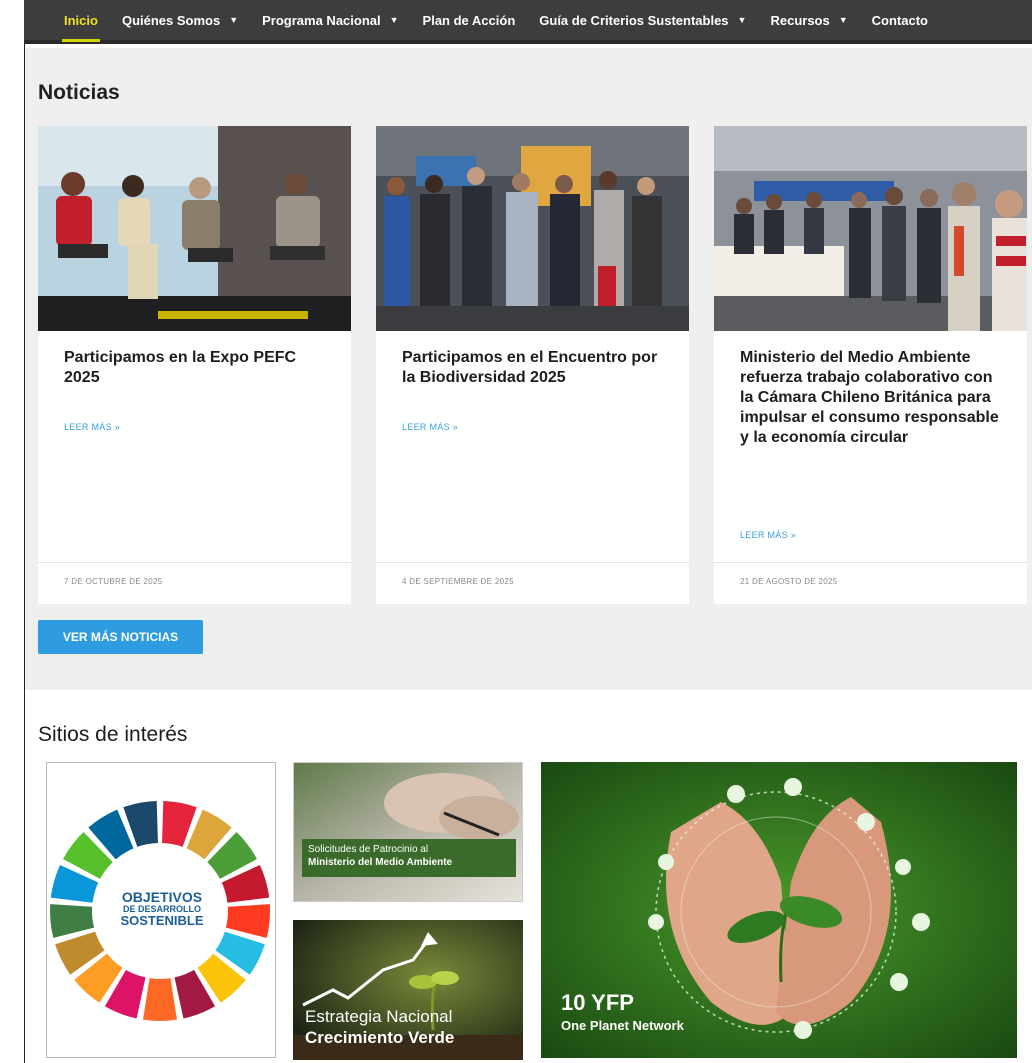 This screenshot has width=1032, height=1063. Describe the element at coordinates (194, 368) in the screenshot. I see `news-card-title: Participamos en la Expo PEFC 2025` at that location.